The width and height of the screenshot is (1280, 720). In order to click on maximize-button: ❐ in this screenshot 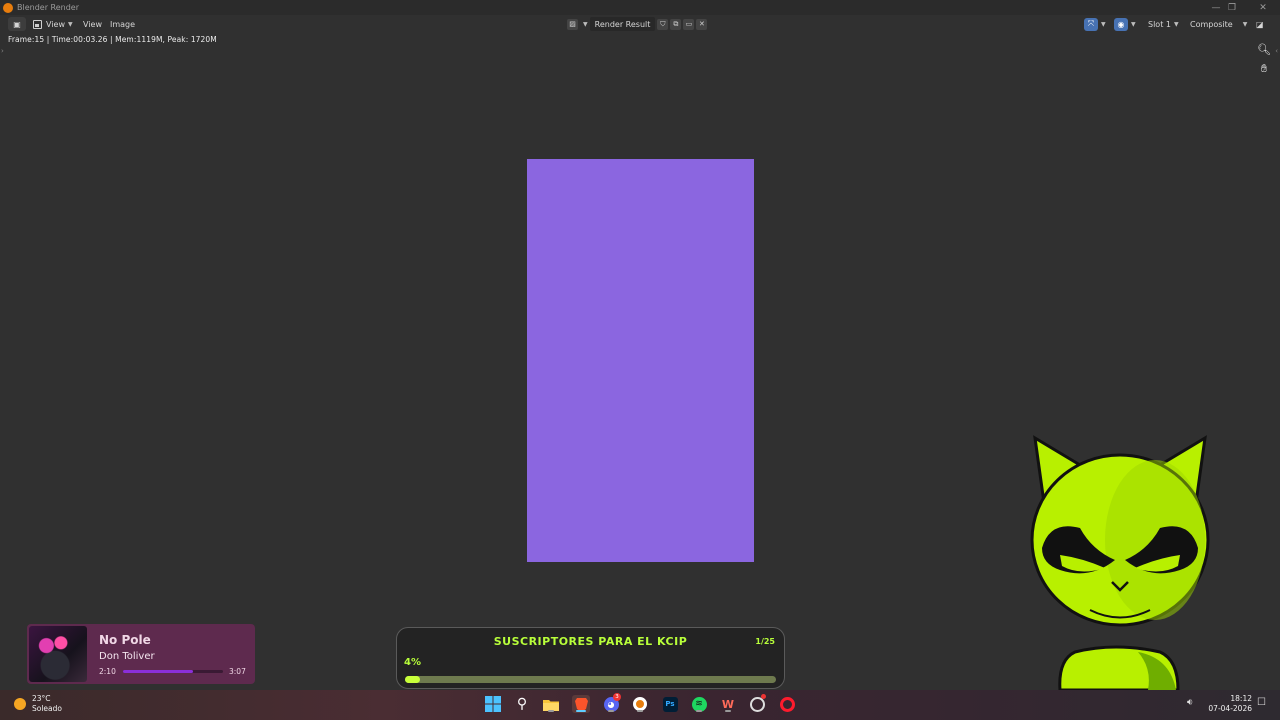, I will do `click(1232, 7)`.